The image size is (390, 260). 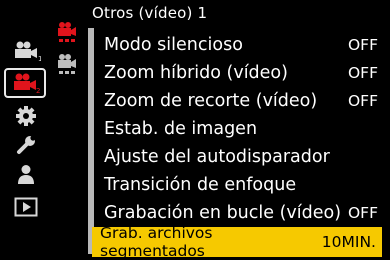 I want to click on wrench-icon, so click(x=26, y=144).